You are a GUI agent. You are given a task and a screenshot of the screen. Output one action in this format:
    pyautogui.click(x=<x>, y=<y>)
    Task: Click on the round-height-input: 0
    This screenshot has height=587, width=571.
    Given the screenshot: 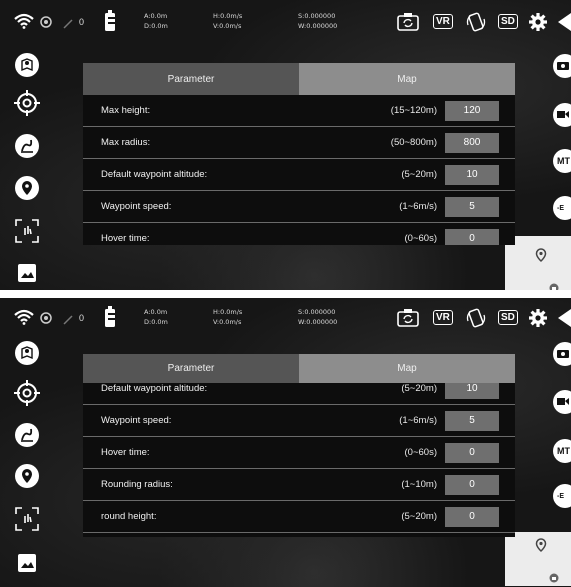 What is the action you would take?
    pyautogui.click(x=472, y=516)
    